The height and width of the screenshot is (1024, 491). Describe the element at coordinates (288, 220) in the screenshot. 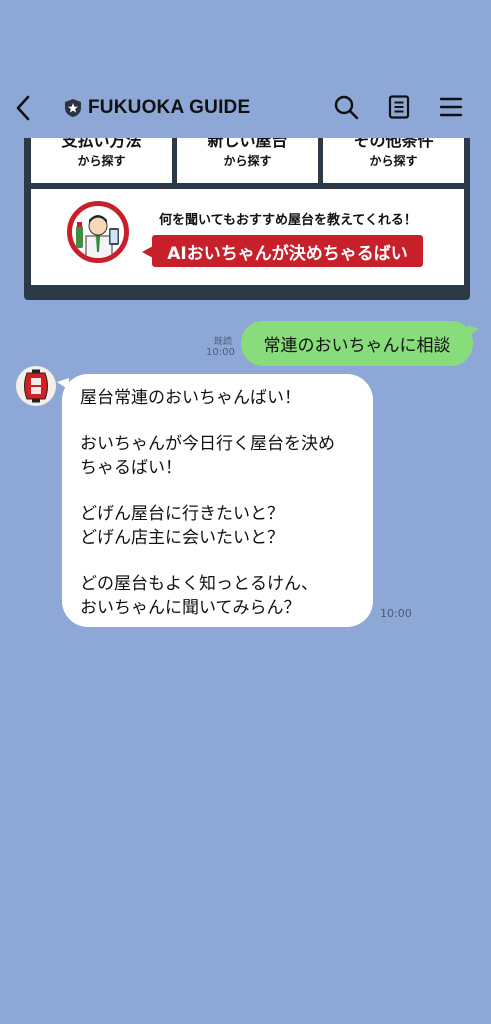

I see `banner-caption: 何を聞いてもおすすめ屋台を教えてくれる！` at that location.